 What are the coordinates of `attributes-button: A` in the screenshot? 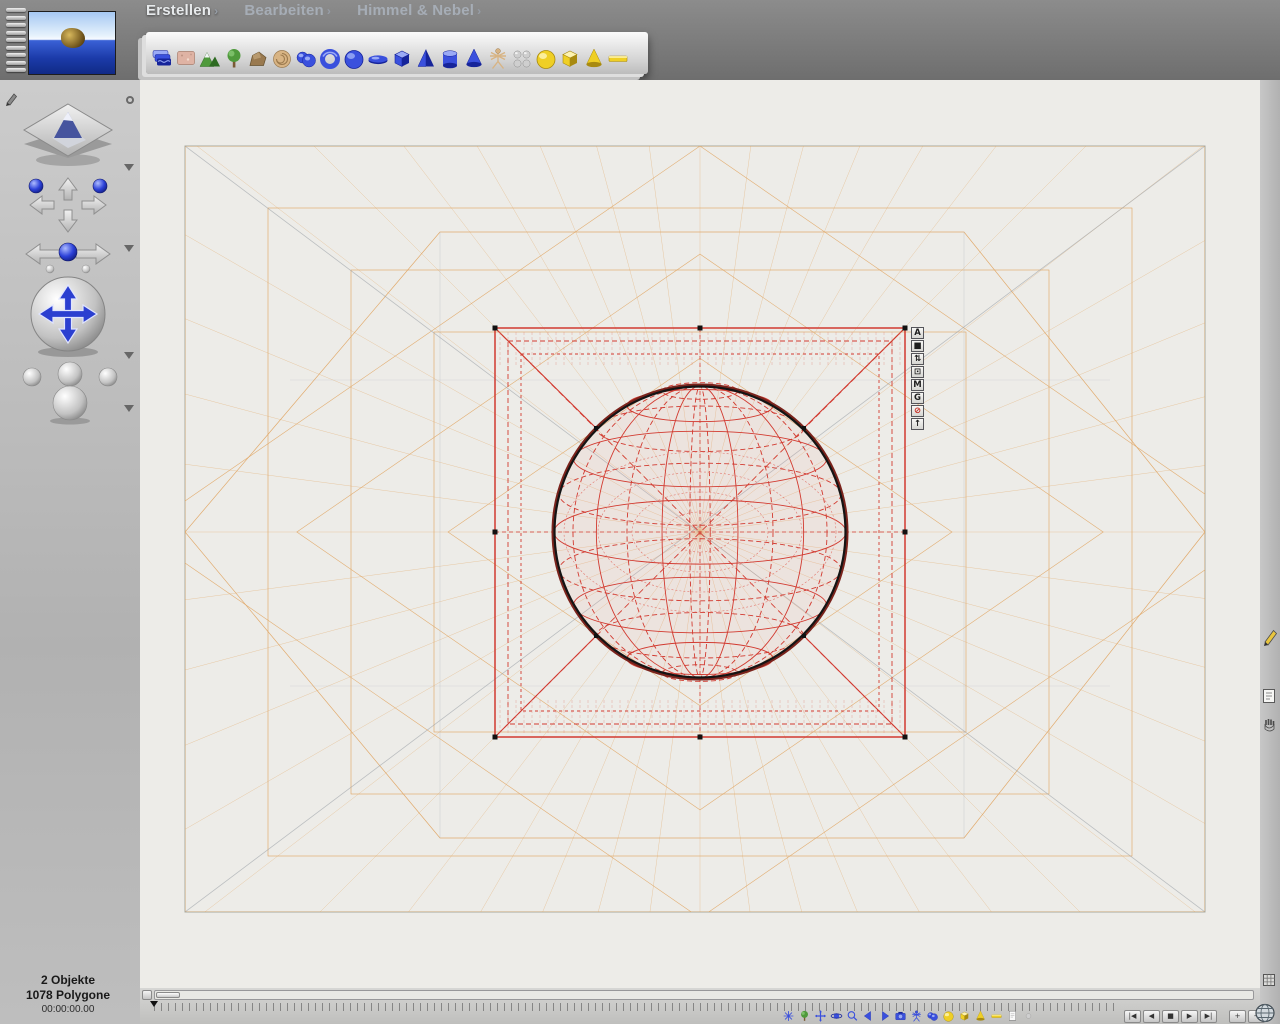 It's located at (917, 333).